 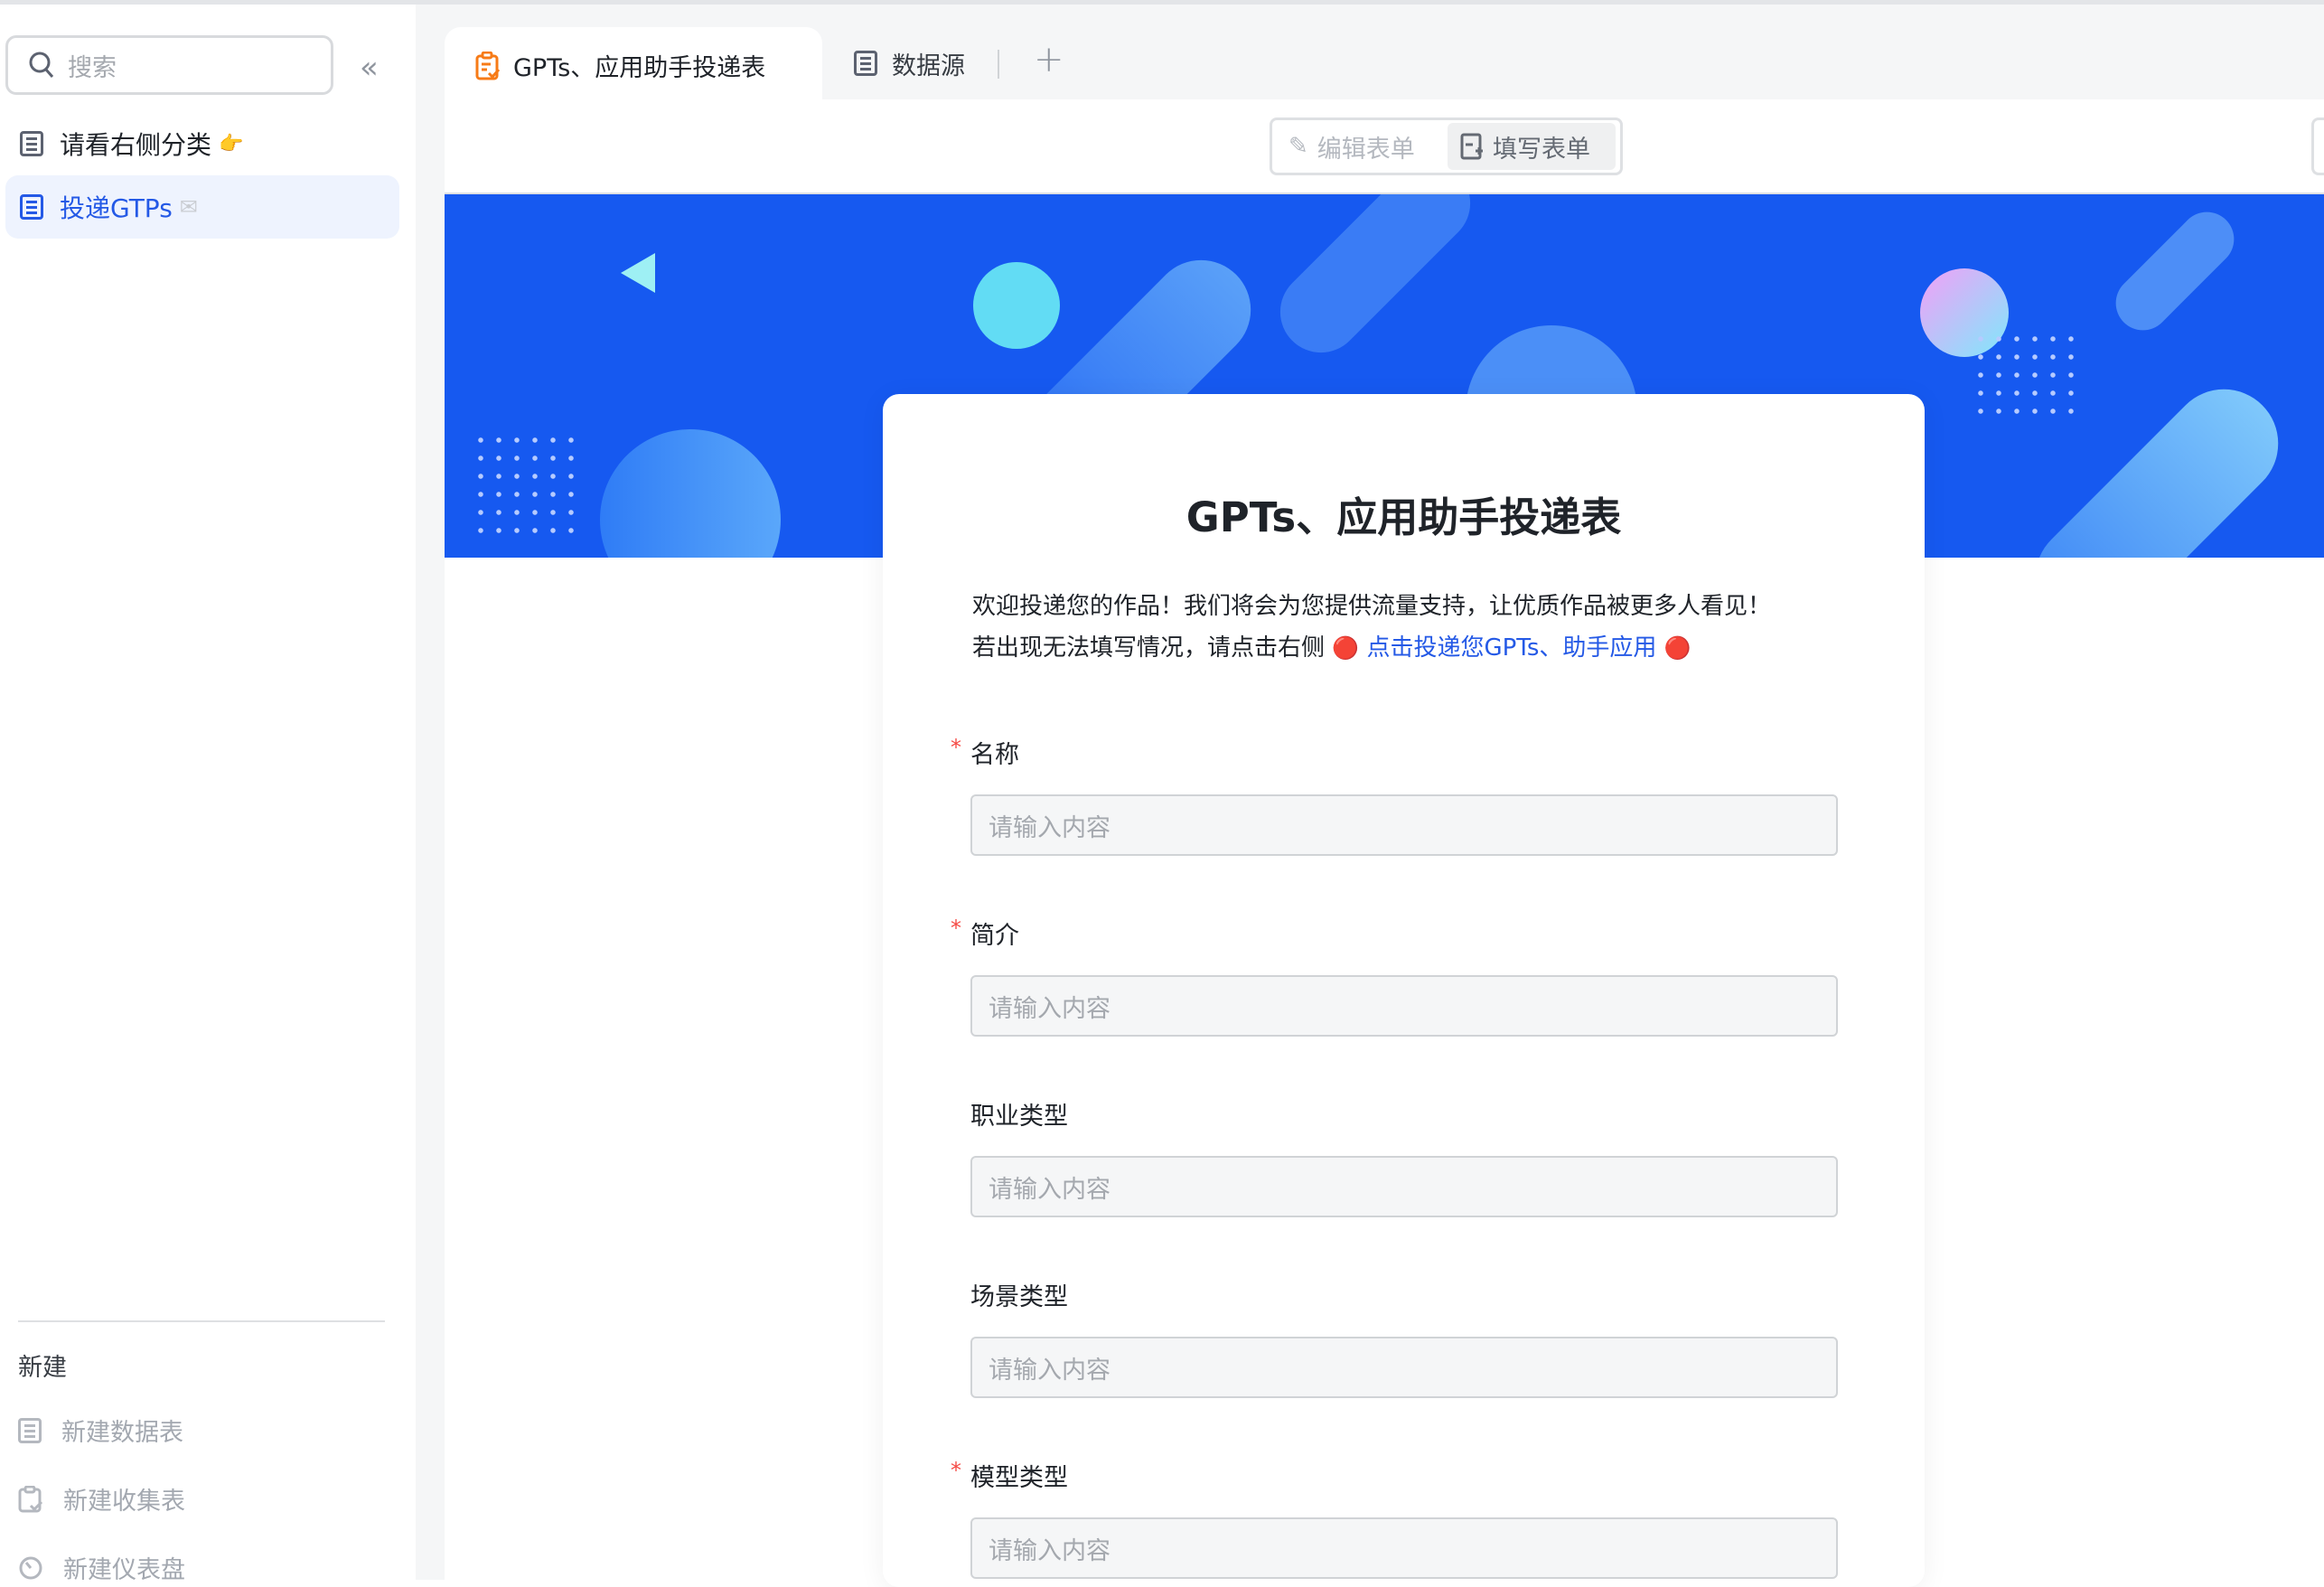 I want to click on new-form-label: 新建收集表, so click(x=124, y=1502).